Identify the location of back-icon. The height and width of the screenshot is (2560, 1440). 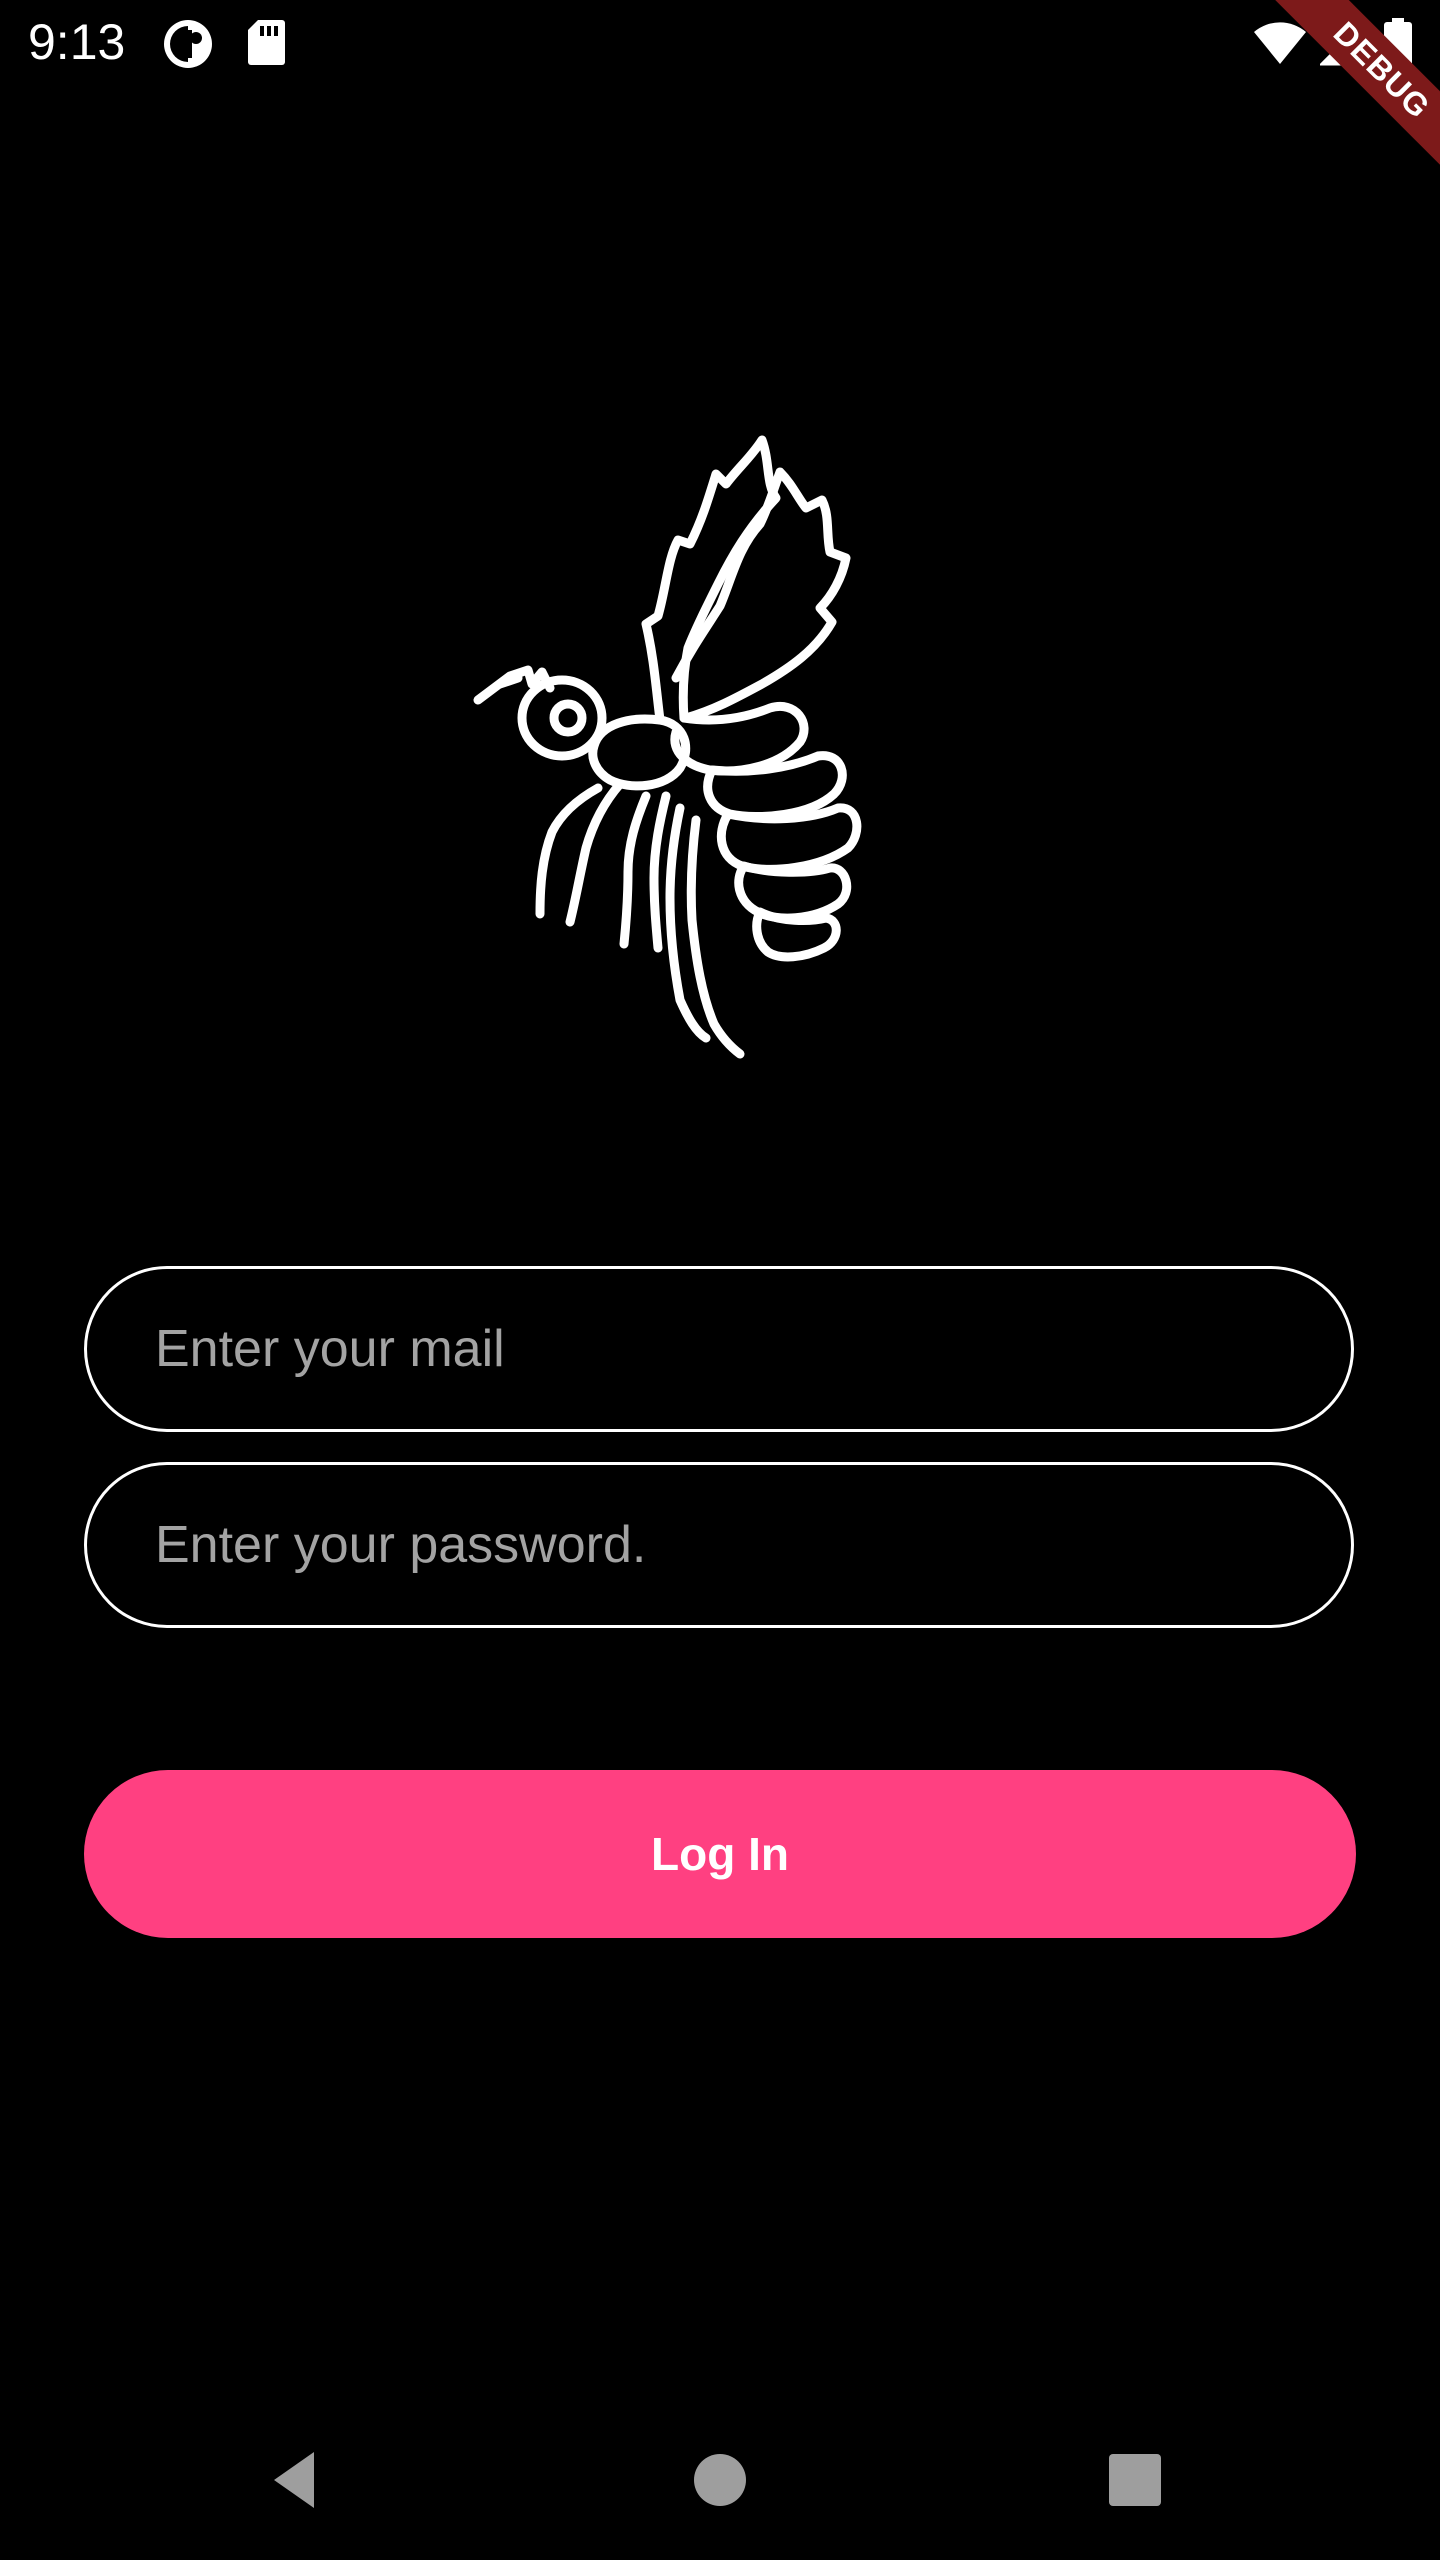
(300, 2480).